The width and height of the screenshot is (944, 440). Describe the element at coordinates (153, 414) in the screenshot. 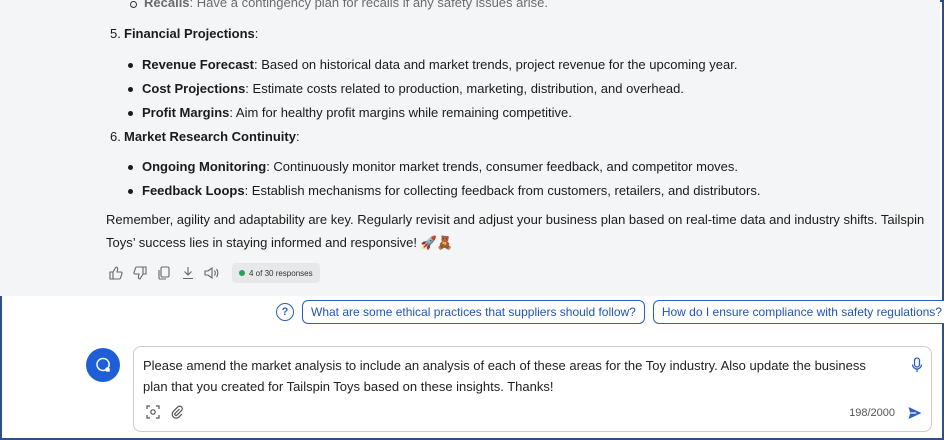

I see `screenshot-icon` at that location.